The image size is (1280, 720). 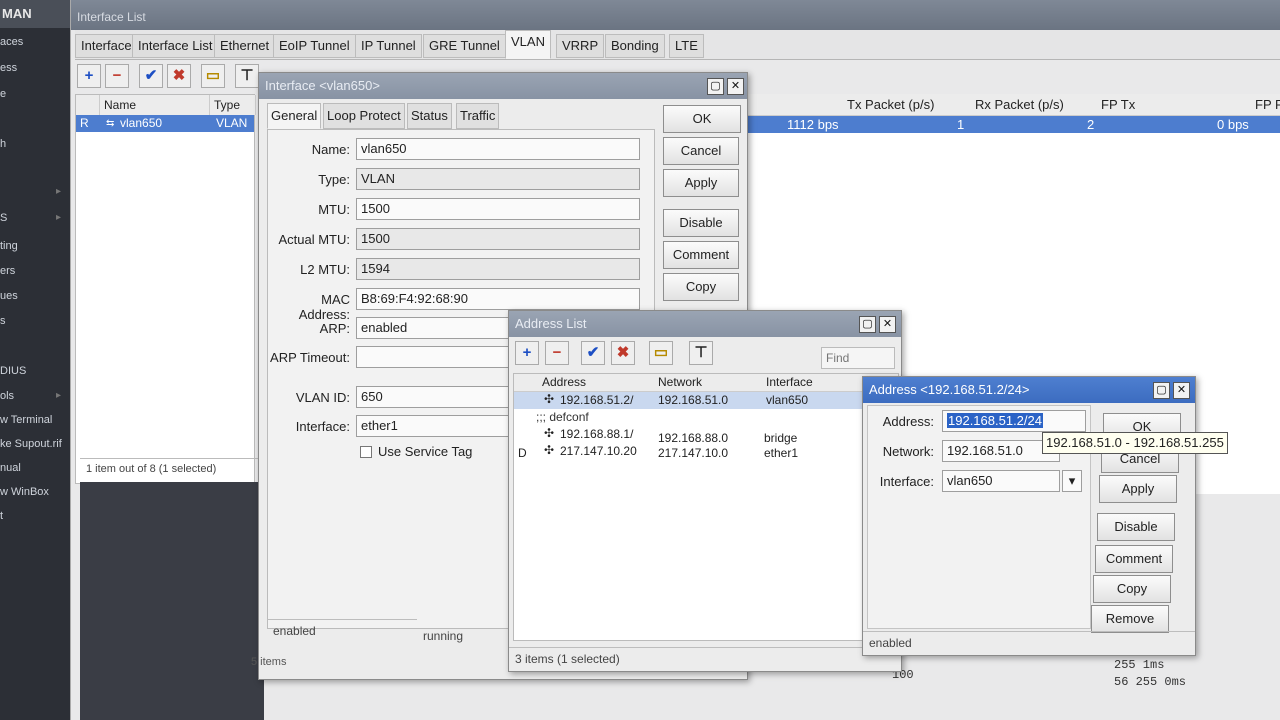 I want to click on tab-lte: LTE, so click(x=686, y=46).